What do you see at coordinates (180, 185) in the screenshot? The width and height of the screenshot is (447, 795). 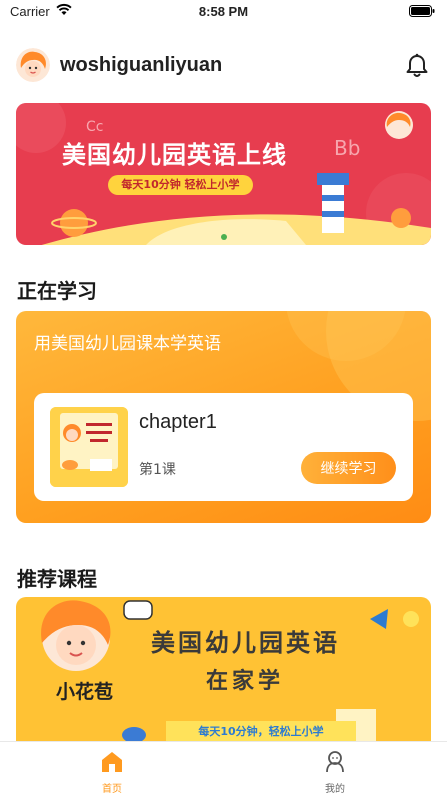 I see `banner-subtitle: 每天10分钟 轻松上小学` at bounding box center [180, 185].